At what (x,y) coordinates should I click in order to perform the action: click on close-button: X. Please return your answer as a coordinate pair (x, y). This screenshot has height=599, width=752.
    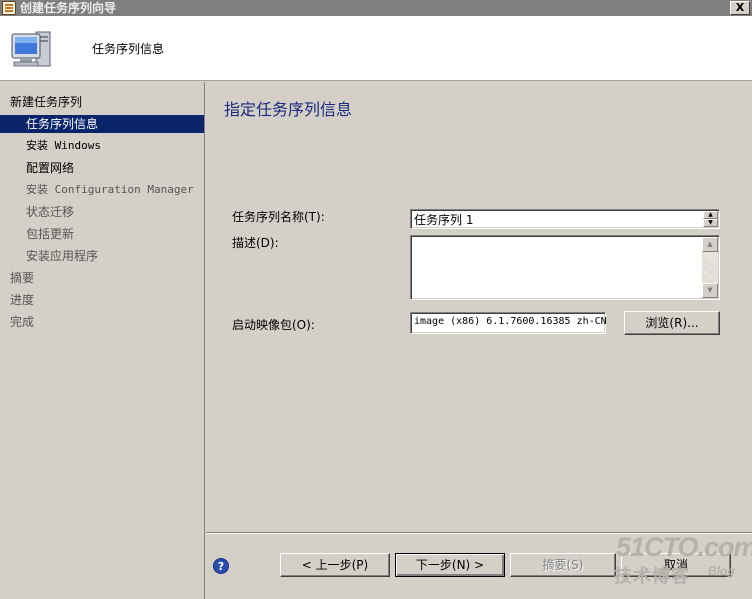
    Looking at the image, I should click on (740, 8).